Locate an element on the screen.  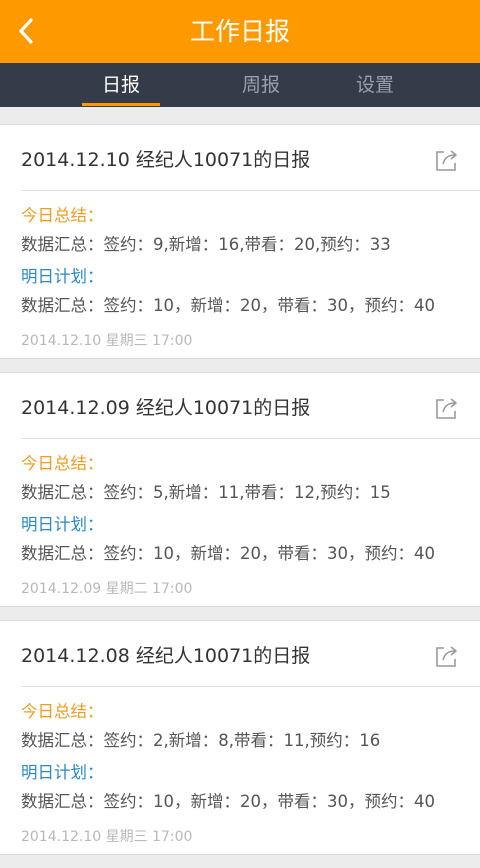
tab-label: 周报 is located at coordinates (260, 85).